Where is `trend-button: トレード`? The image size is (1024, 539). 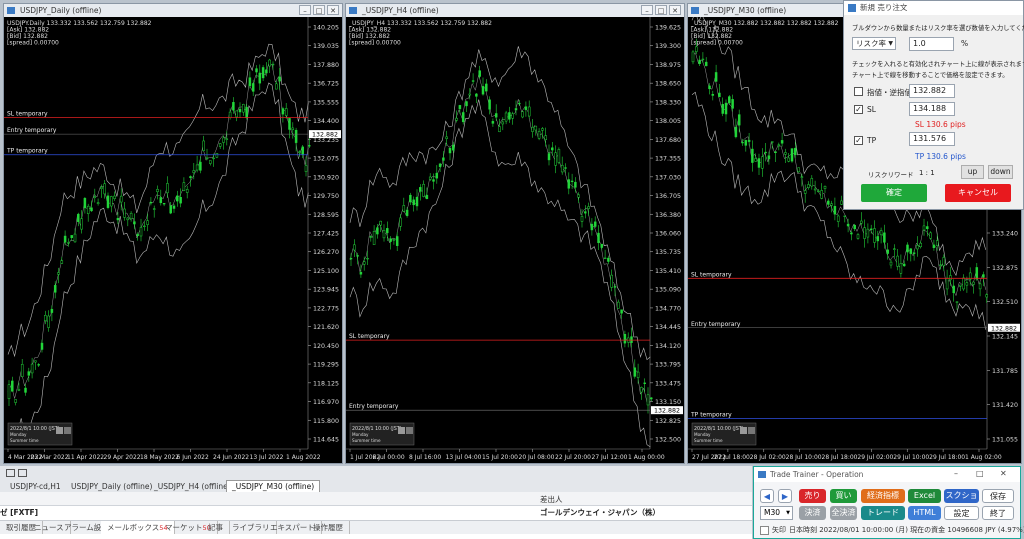 trend-button: トレード is located at coordinates (883, 513).